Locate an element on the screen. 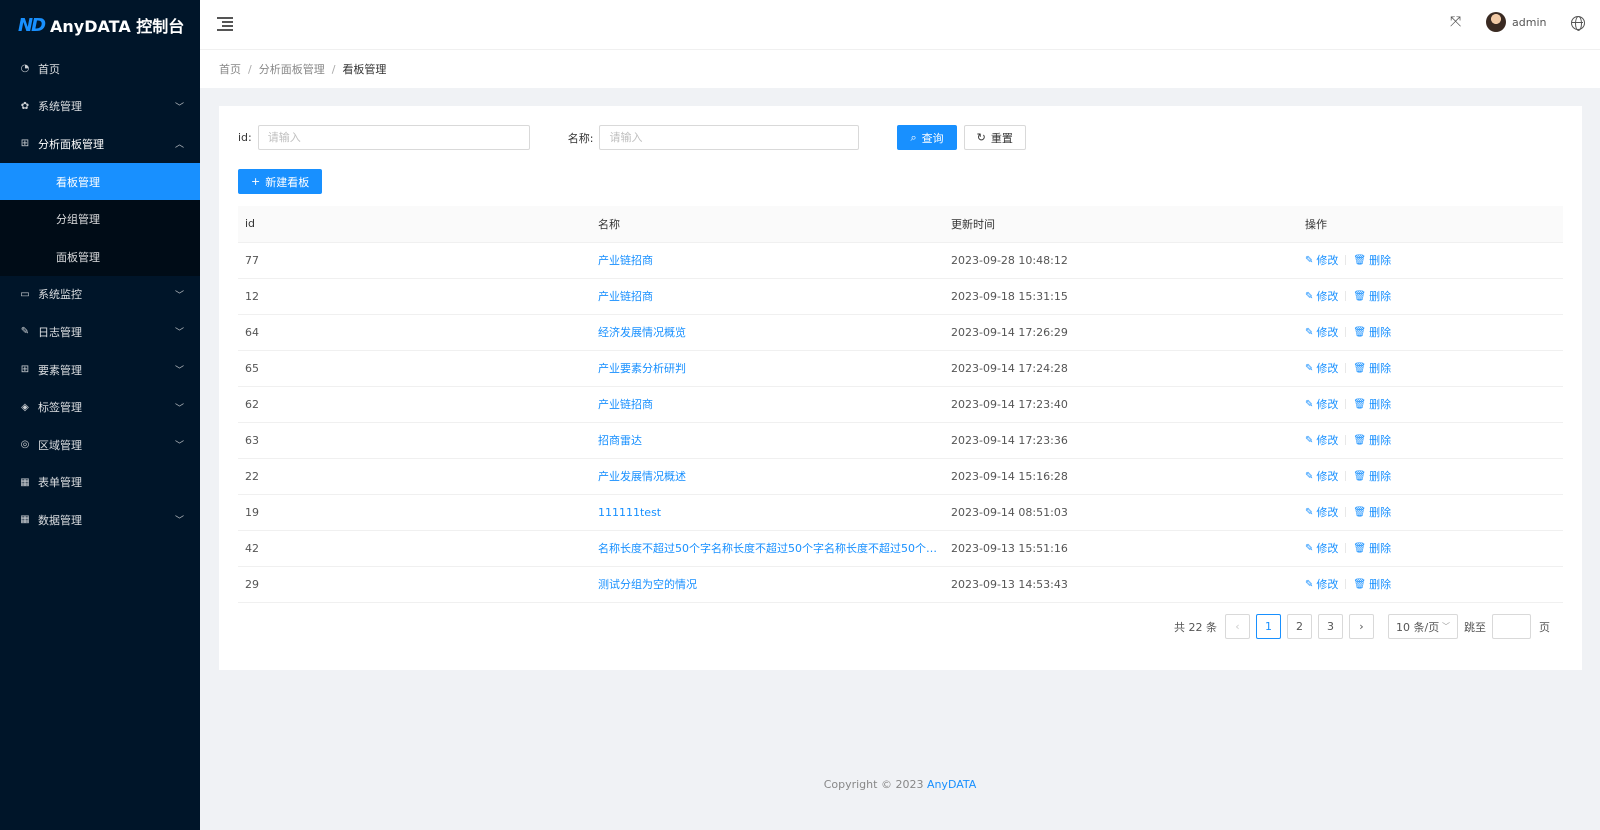  cell-updated-time: 2023-09-14 17:23:36 is located at coordinates (1121, 440).